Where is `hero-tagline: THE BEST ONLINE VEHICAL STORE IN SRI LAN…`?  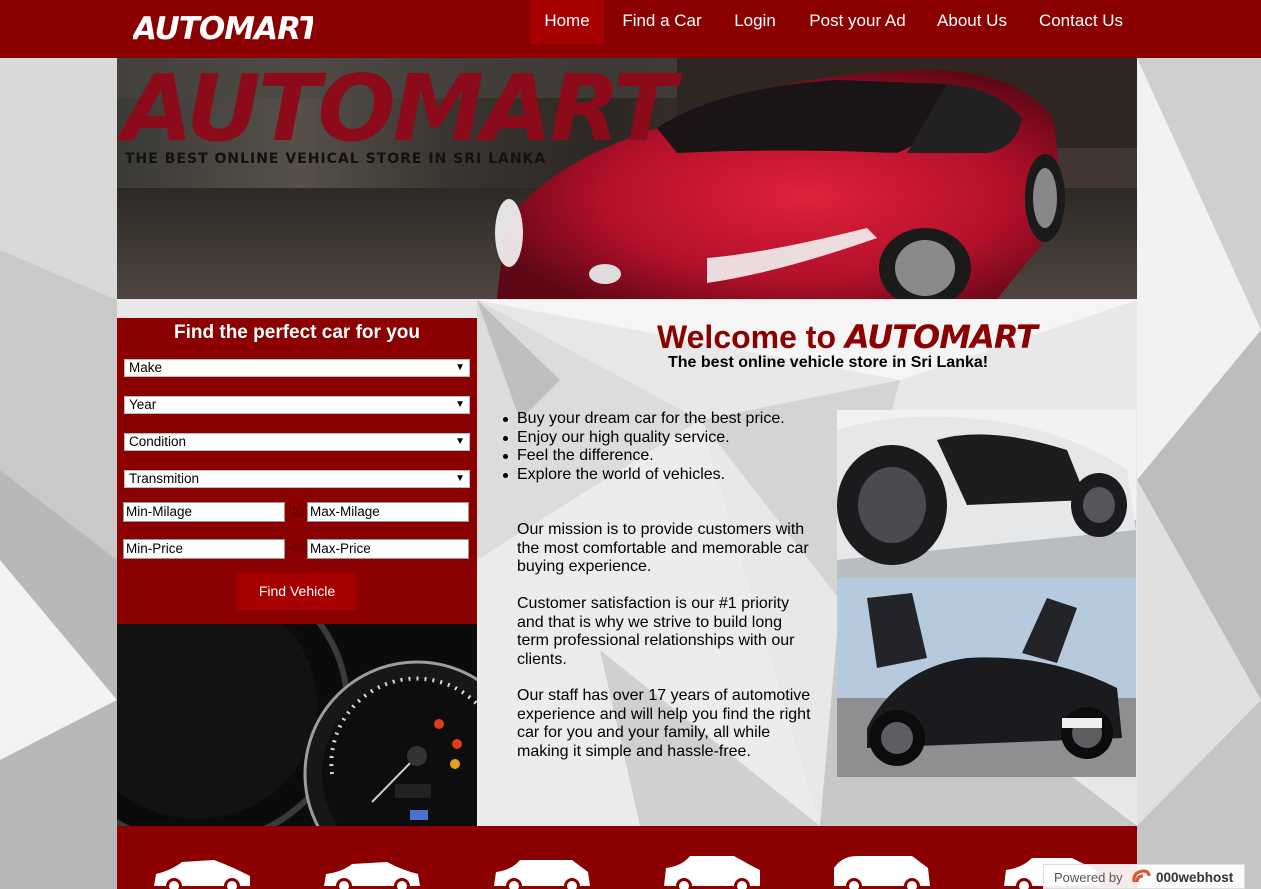
hero-tagline: THE BEST ONLINE VEHICAL STORE IN SRI LAN… is located at coordinates (336, 159).